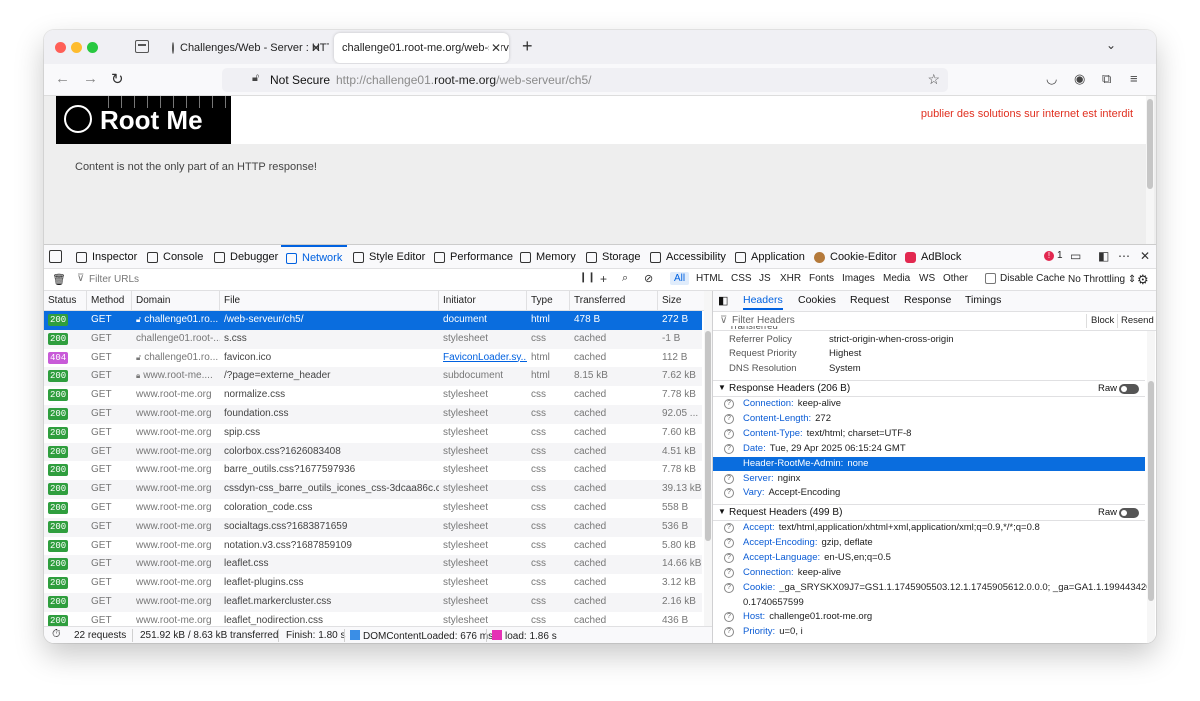  What do you see at coordinates (1051, 79) in the screenshot?
I see `pocket-icon: ◡` at bounding box center [1051, 79].